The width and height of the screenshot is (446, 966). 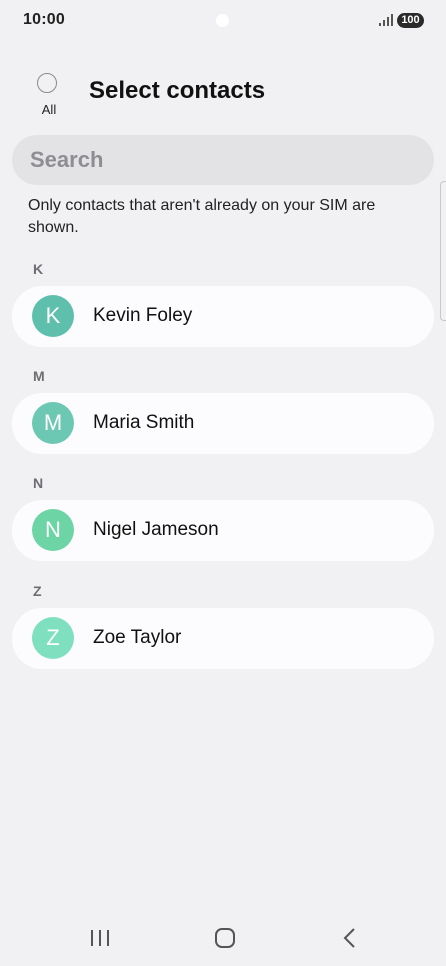 What do you see at coordinates (49, 109) in the screenshot?
I see `select-all-label: All` at bounding box center [49, 109].